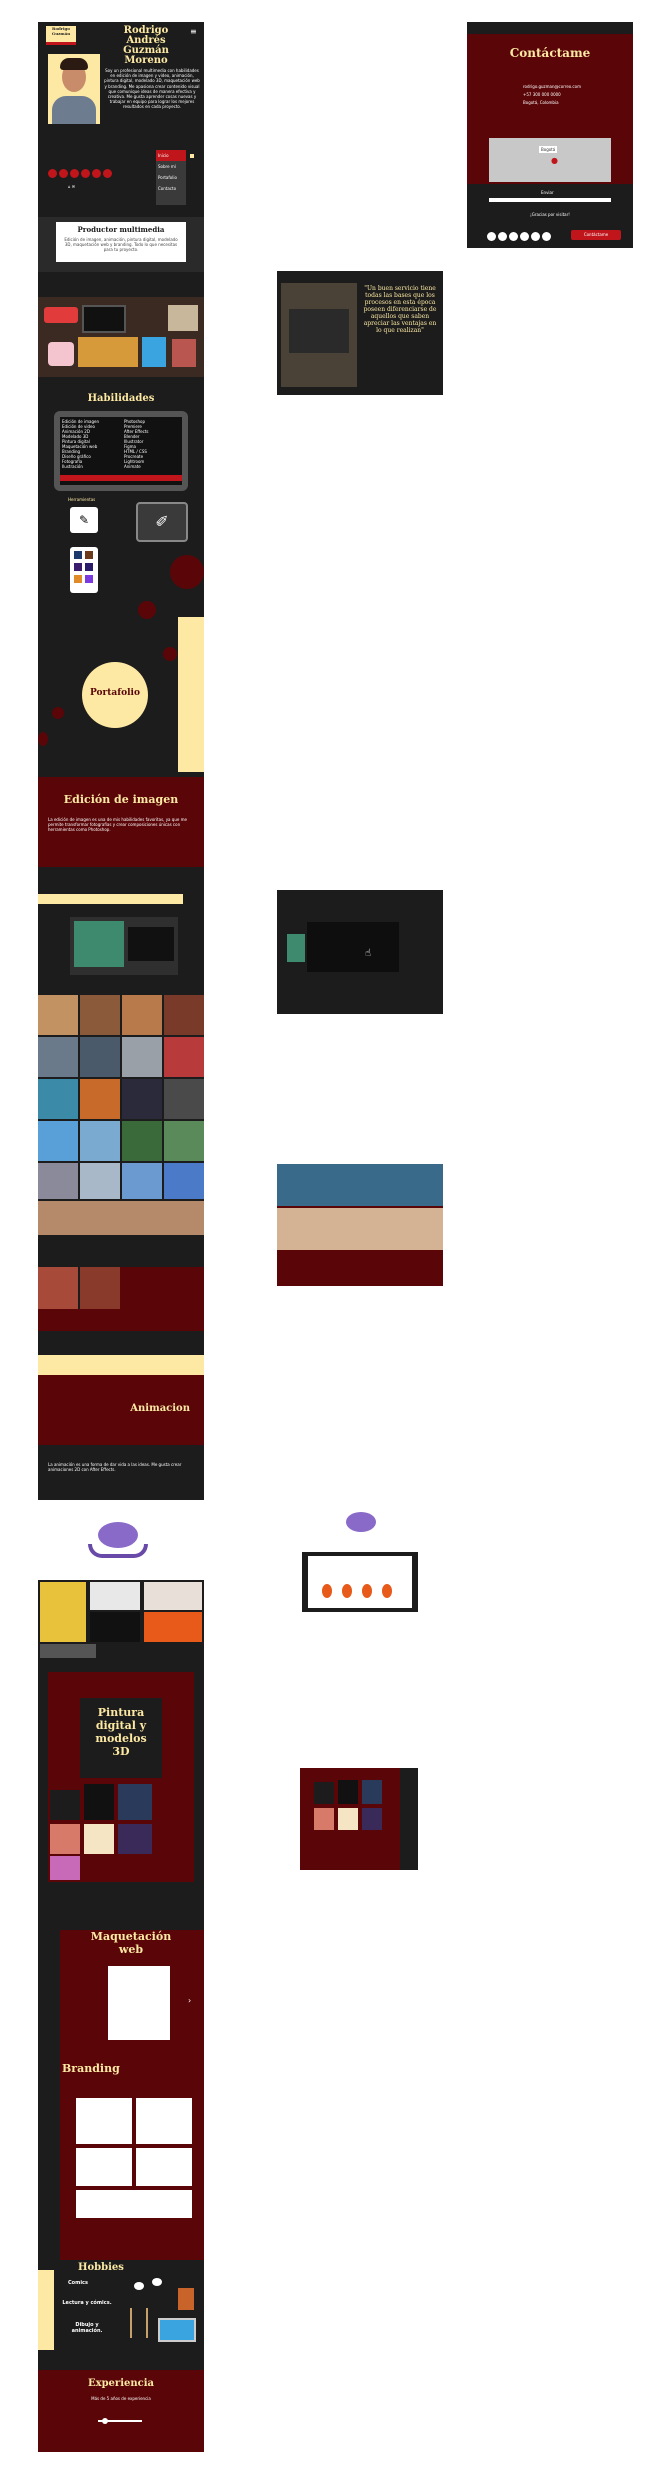 The image size is (660, 2471). I want to click on contact-input, so click(550, 200).